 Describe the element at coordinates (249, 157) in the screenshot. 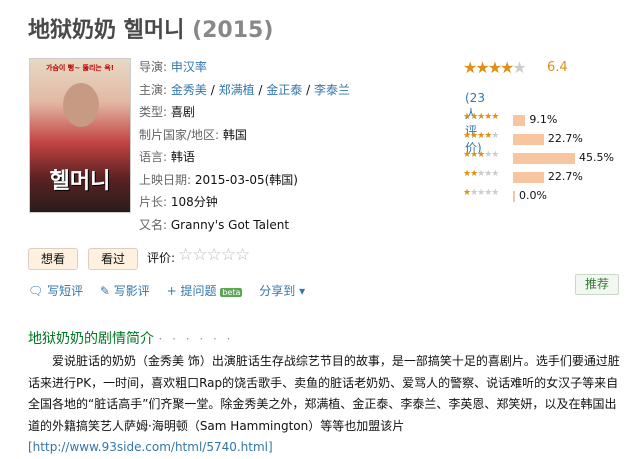

I see `info-language: 语言: 韩语` at that location.